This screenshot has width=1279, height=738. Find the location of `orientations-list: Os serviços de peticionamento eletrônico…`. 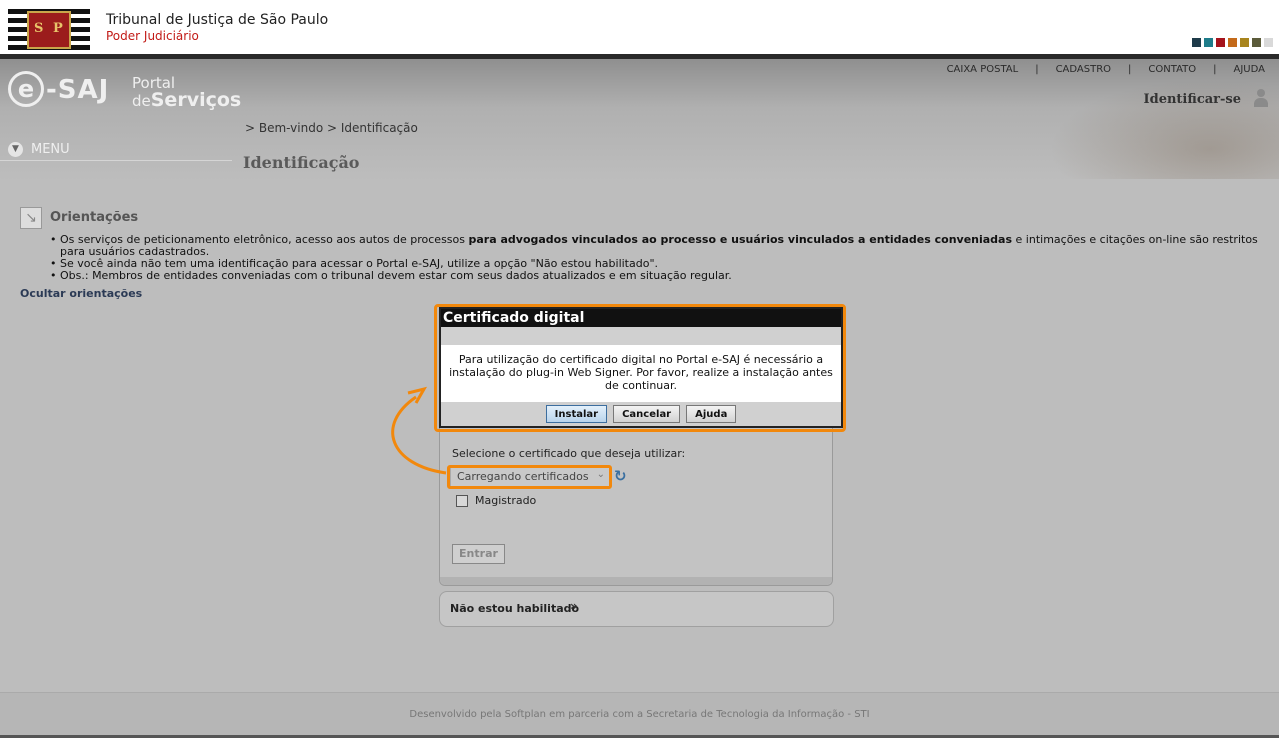

orientations-list: Os serviços de peticionamento eletrônico… is located at coordinates (655, 258).